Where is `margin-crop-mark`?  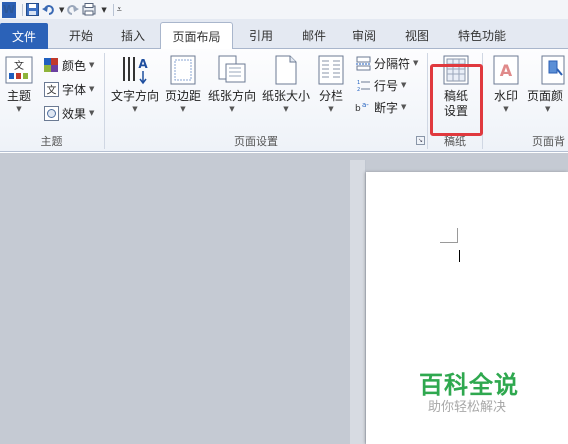 margin-crop-mark is located at coordinates (449, 242).